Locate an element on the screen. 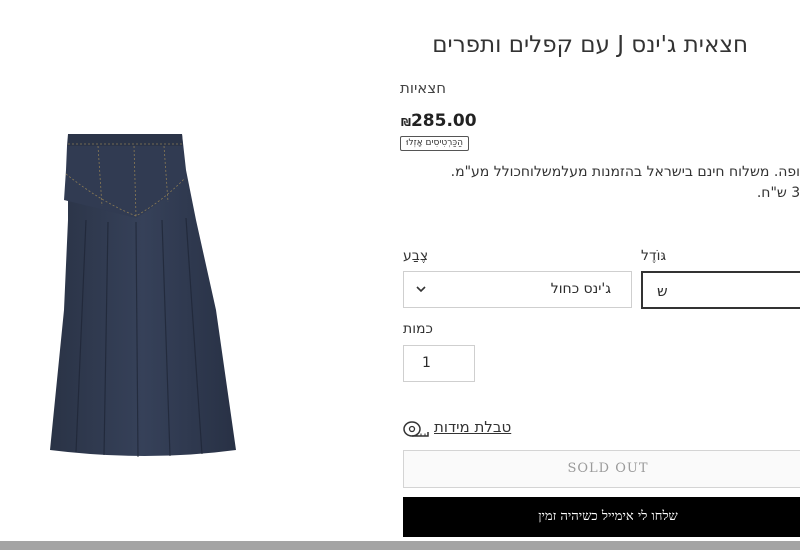 The height and width of the screenshot is (550, 800). color-label: צֶבַע is located at coordinates (416, 256).